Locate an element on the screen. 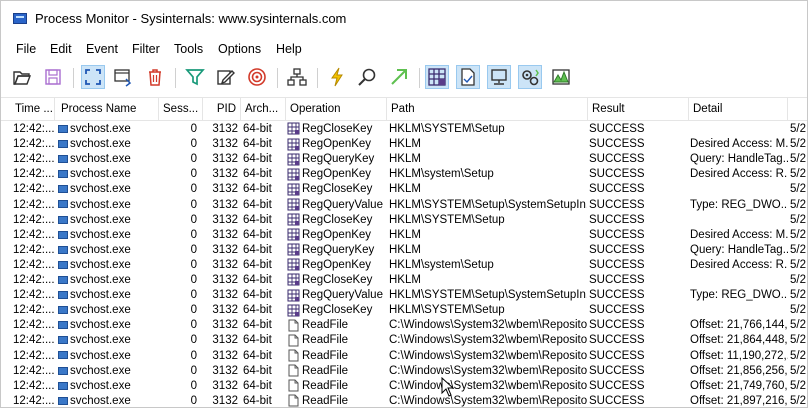 The width and height of the screenshot is (808, 408). show-process-activity-button is located at coordinates (530, 77).